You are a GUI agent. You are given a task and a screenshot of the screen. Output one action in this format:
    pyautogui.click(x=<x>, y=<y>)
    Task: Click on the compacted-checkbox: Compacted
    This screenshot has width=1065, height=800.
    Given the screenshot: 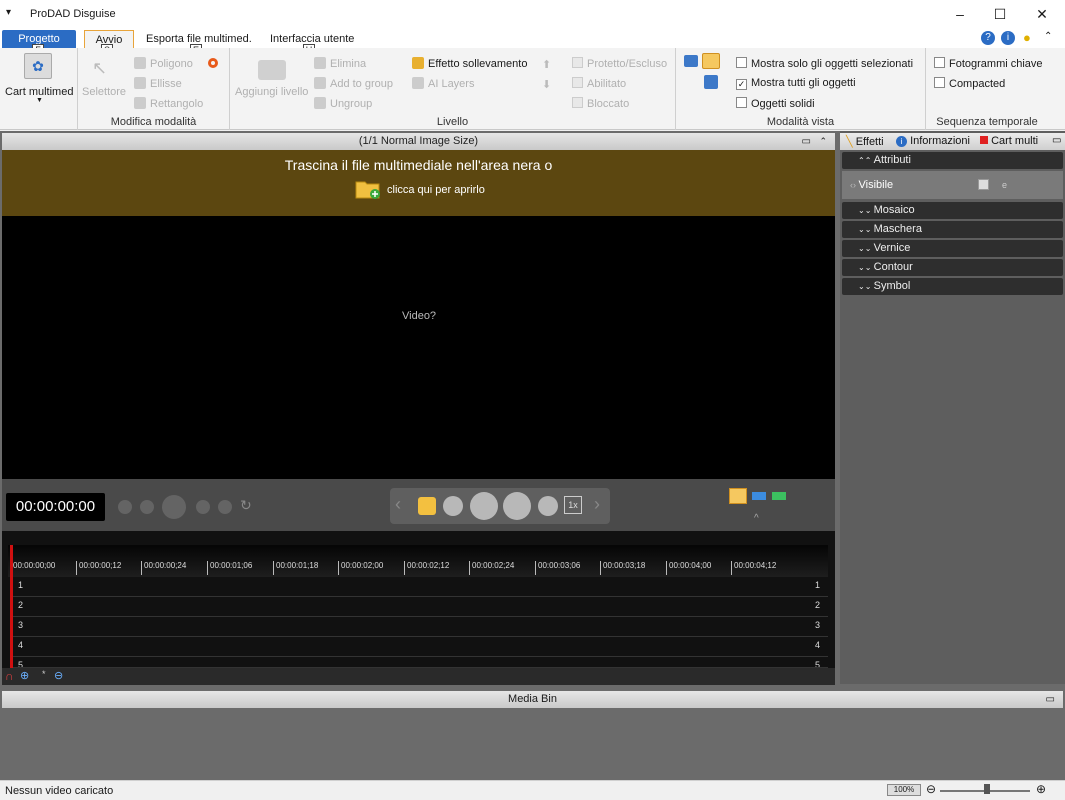 What is the action you would take?
    pyautogui.click(x=969, y=83)
    